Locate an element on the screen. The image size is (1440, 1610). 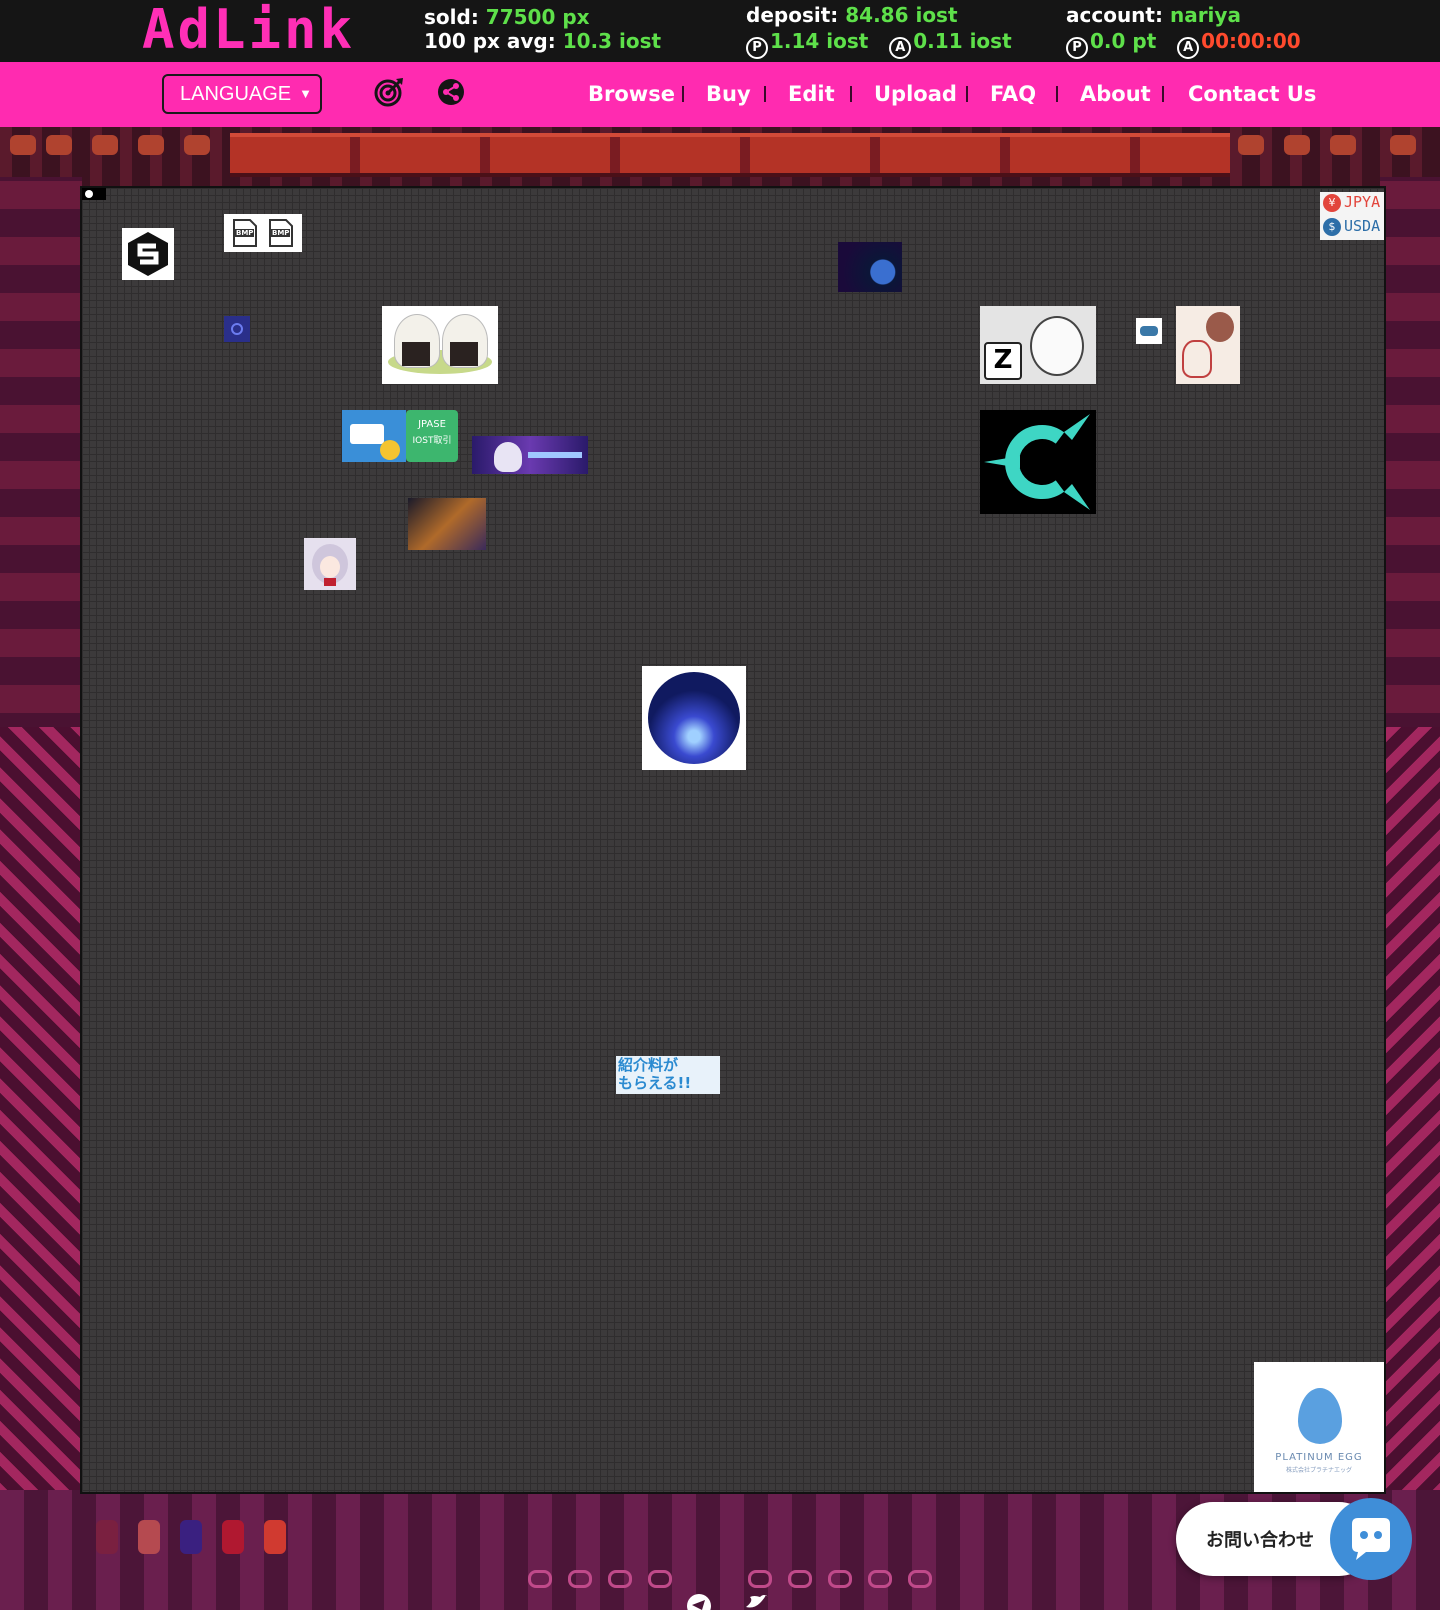
language-select-label: LANGUAGE is located at coordinates (236, 94).